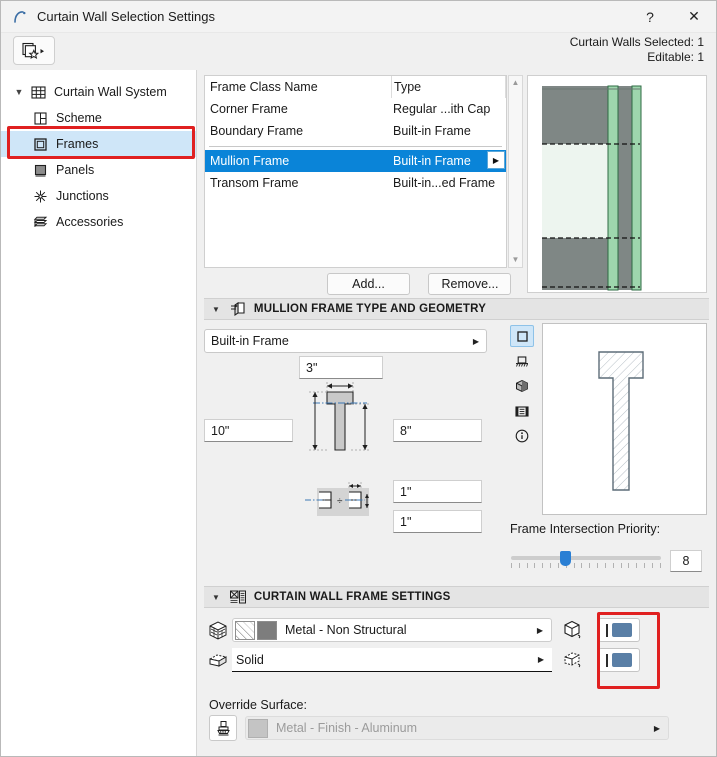 Image resolution: width=717 pixels, height=757 pixels. What do you see at coordinates (20, 17) in the screenshot?
I see `archicad-icon` at bounding box center [20, 17].